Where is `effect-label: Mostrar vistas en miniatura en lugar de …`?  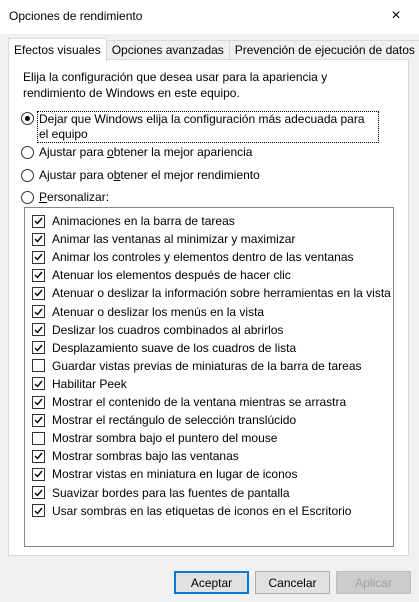 effect-label: Mostrar vistas en miniatura en lugar de … is located at coordinates (175, 474).